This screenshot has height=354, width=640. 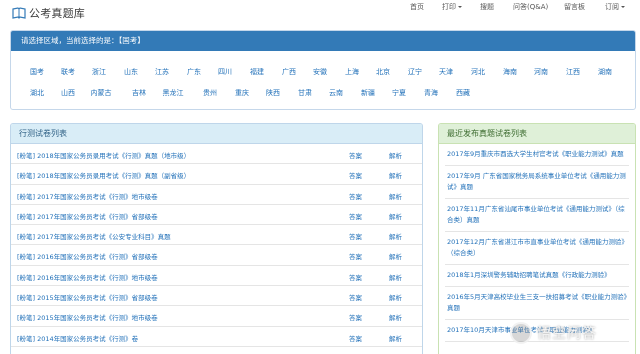 What do you see at coordinates (216, 215) in the screenshot?
I see `table-row: [粉笔] 2017年国家公务员考试《行测》省部级卷 答案 解析` at bounding box center [216, 215].